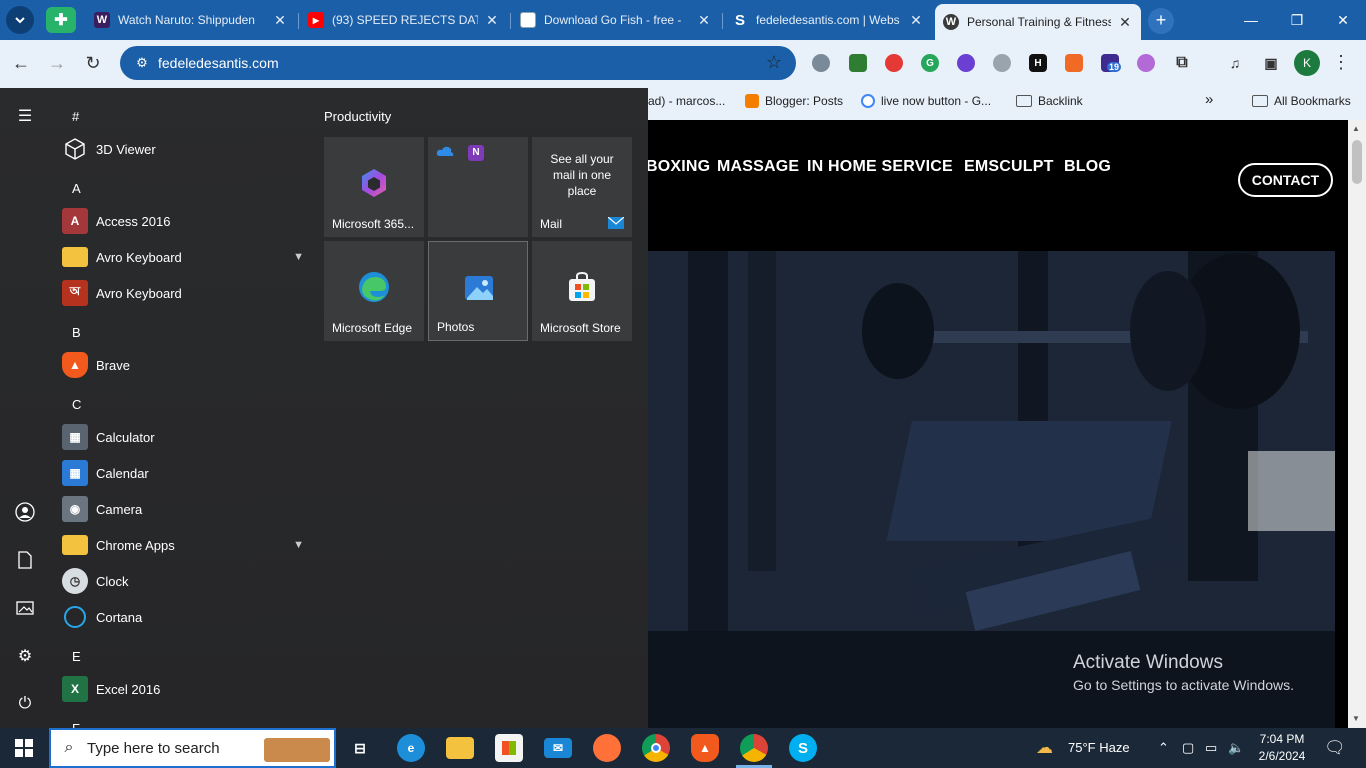 This screenshot has height=768, width=1366. Describe the element at coordinates (930, 63) in the screenshot. I see `grammarly-icon: G` at that location.